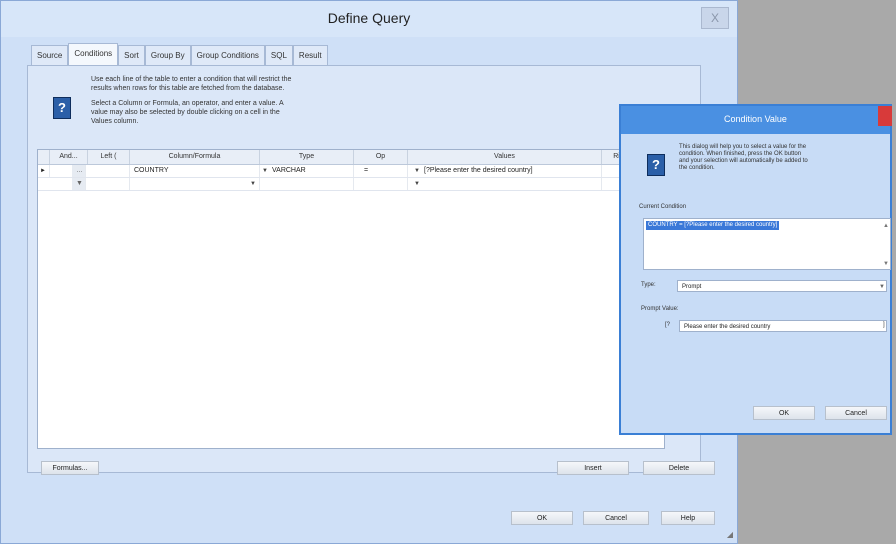 Image resolution: width=896 pixels, height=544 pixels. Describe the element at coordinates (817, 492) in the screenshot. I see `desktop-background` at that location.